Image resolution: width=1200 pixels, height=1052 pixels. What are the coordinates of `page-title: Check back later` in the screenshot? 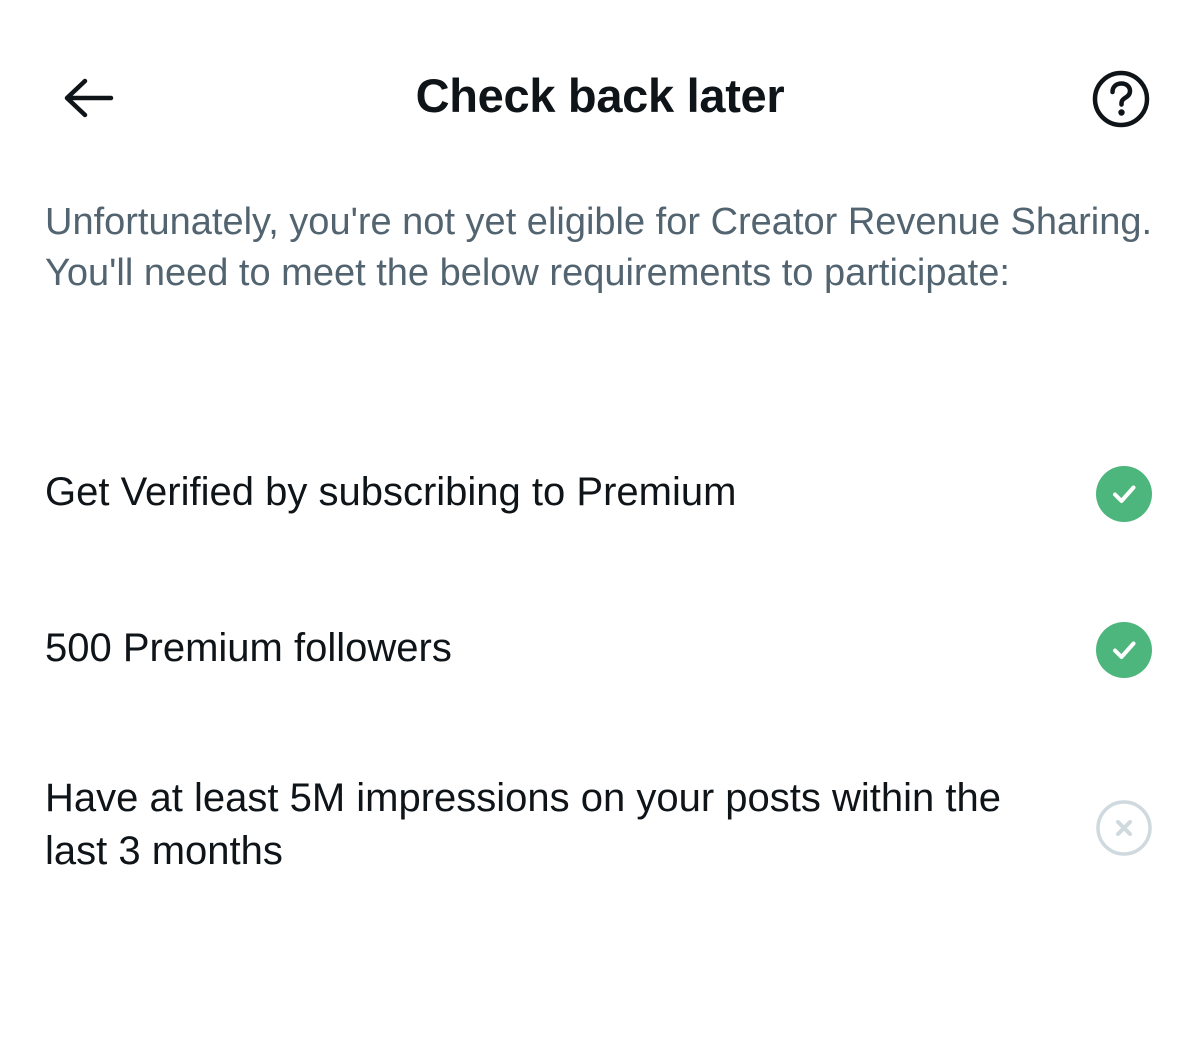 It's located at (600, 95).